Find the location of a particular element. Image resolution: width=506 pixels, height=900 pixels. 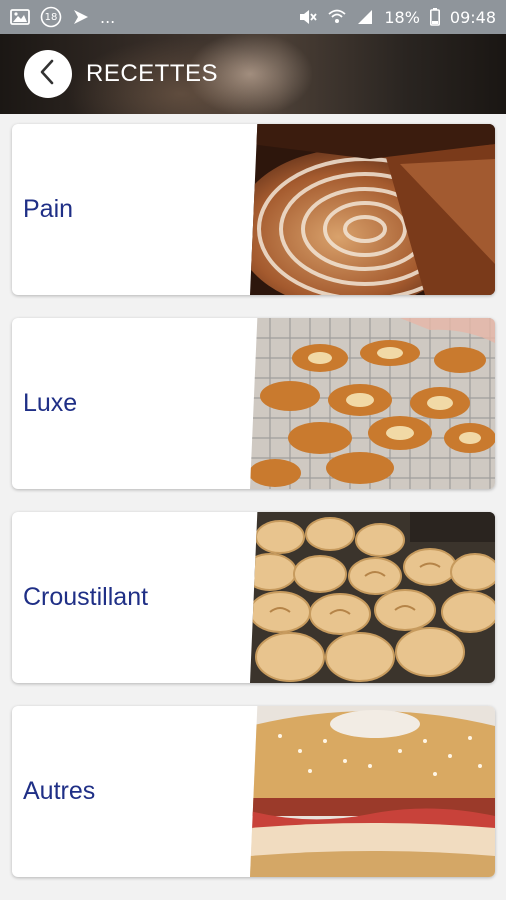

pastries-photo is located at coordinates (372, 403).